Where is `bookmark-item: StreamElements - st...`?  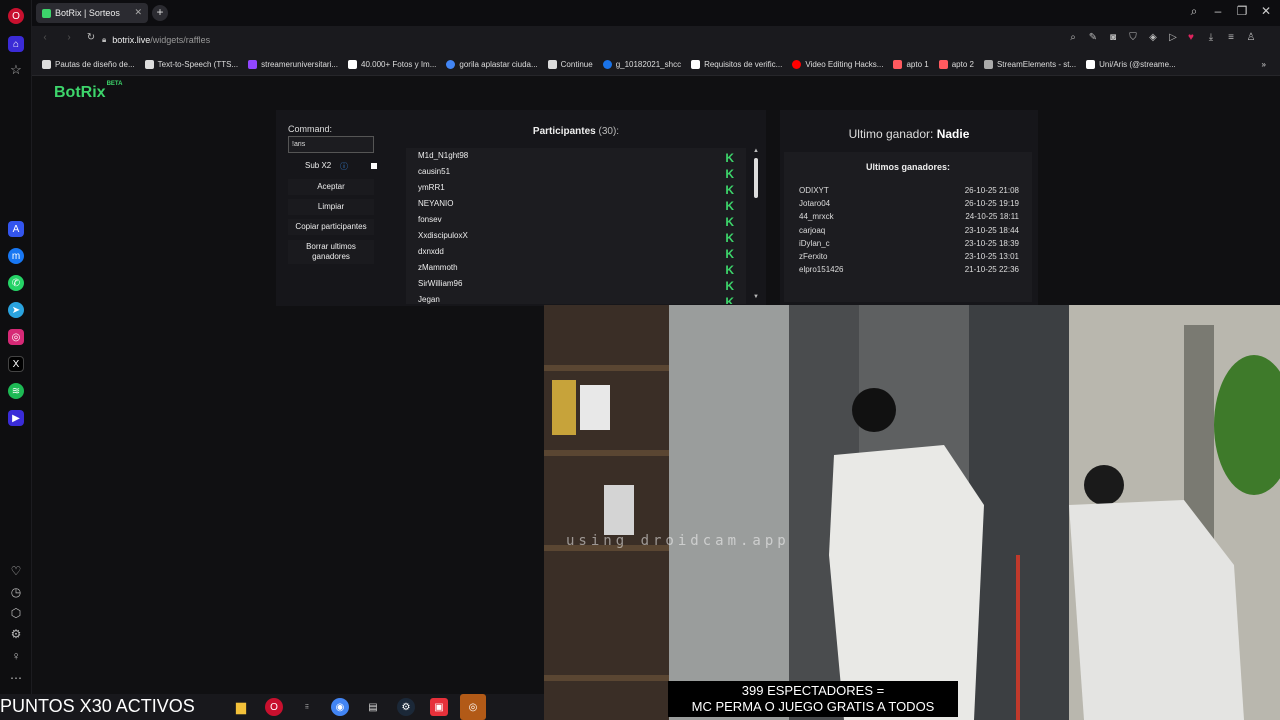
bookmark-item: StreamElements - st... is located at coordinates (1029, 64).